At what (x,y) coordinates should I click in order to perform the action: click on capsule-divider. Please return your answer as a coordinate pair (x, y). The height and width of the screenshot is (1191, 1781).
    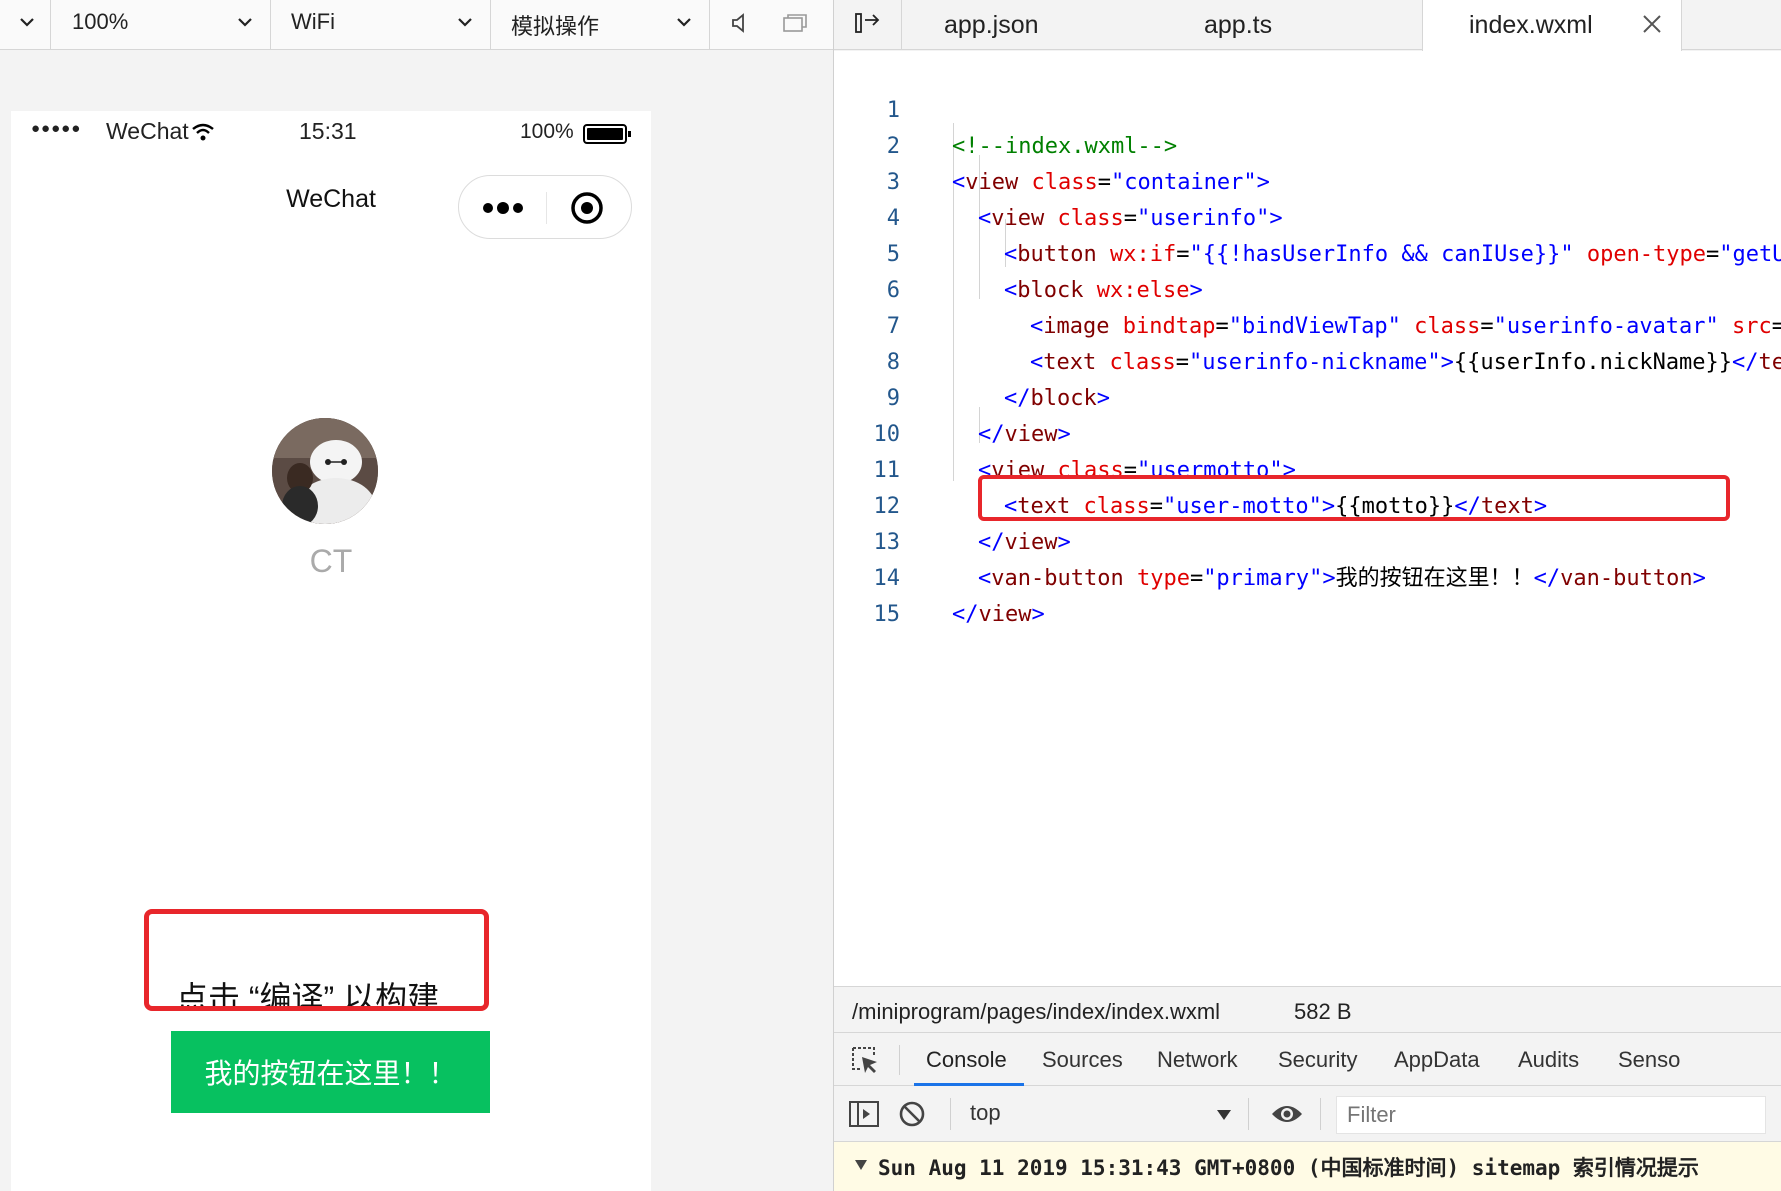
    Looking at the image, I should click on (546, 208).